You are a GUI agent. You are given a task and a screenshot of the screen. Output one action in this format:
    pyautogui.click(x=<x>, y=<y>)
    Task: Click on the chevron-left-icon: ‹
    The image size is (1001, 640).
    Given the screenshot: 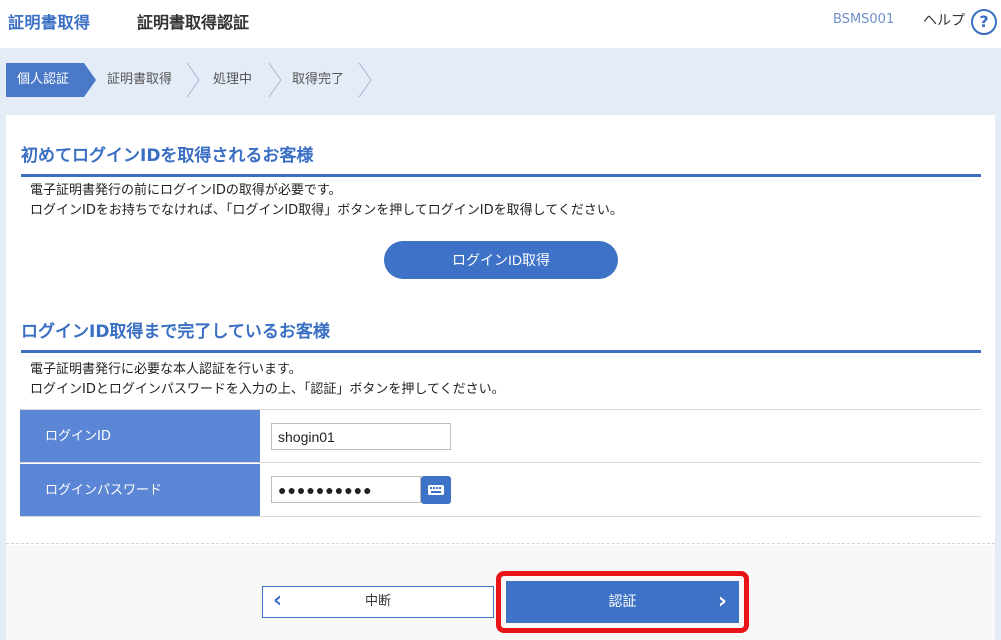 What is the action you would take?
    pyautogui.click(x=278, y=600)
    